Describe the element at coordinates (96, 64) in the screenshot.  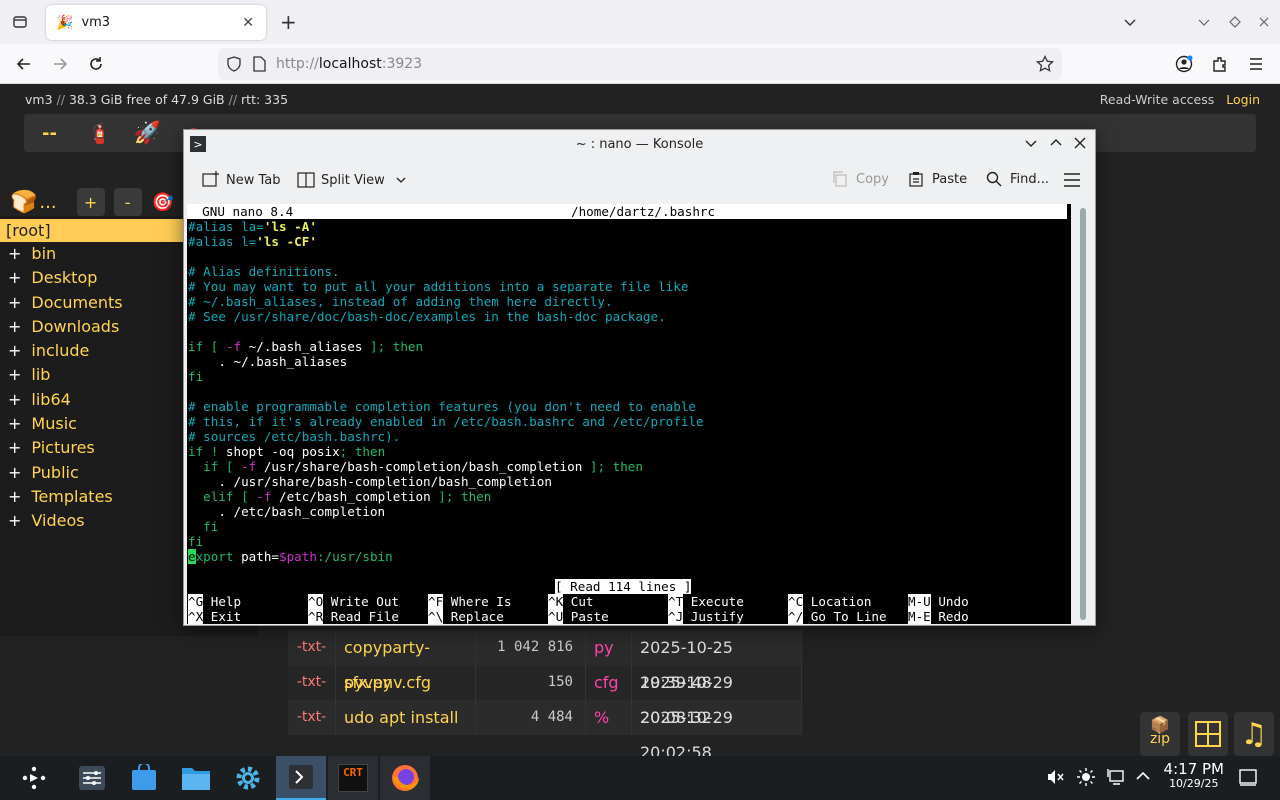
I see `reload-icon` at that location.